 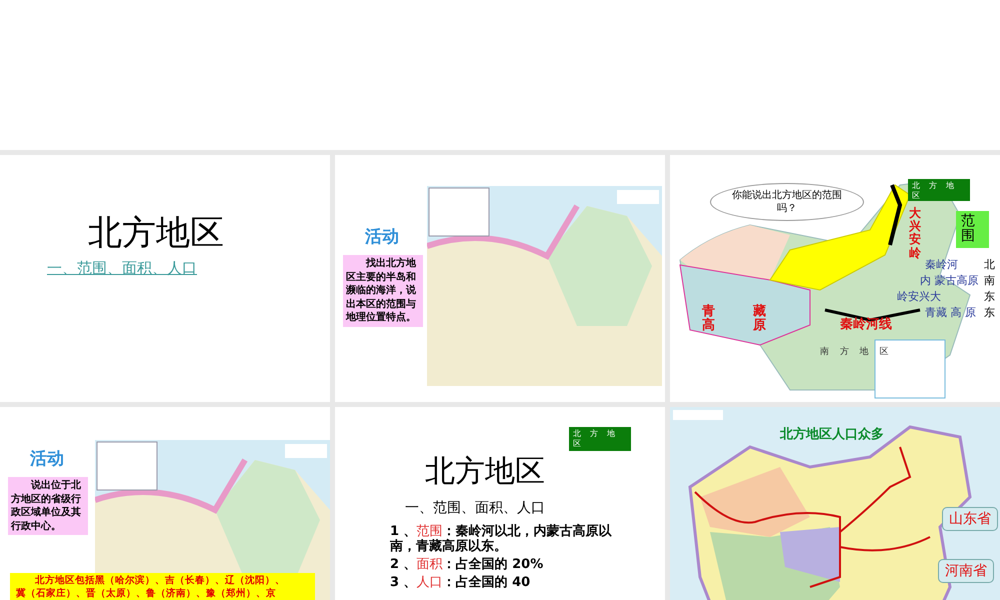 What do you see at coordinates (383, 290) in the screenshot?
I see `activity-note: 找出北方地区主要的半岛和濒临的海洋，说出本区的范围与地理位置特点。` at bounding box center [383, 290].